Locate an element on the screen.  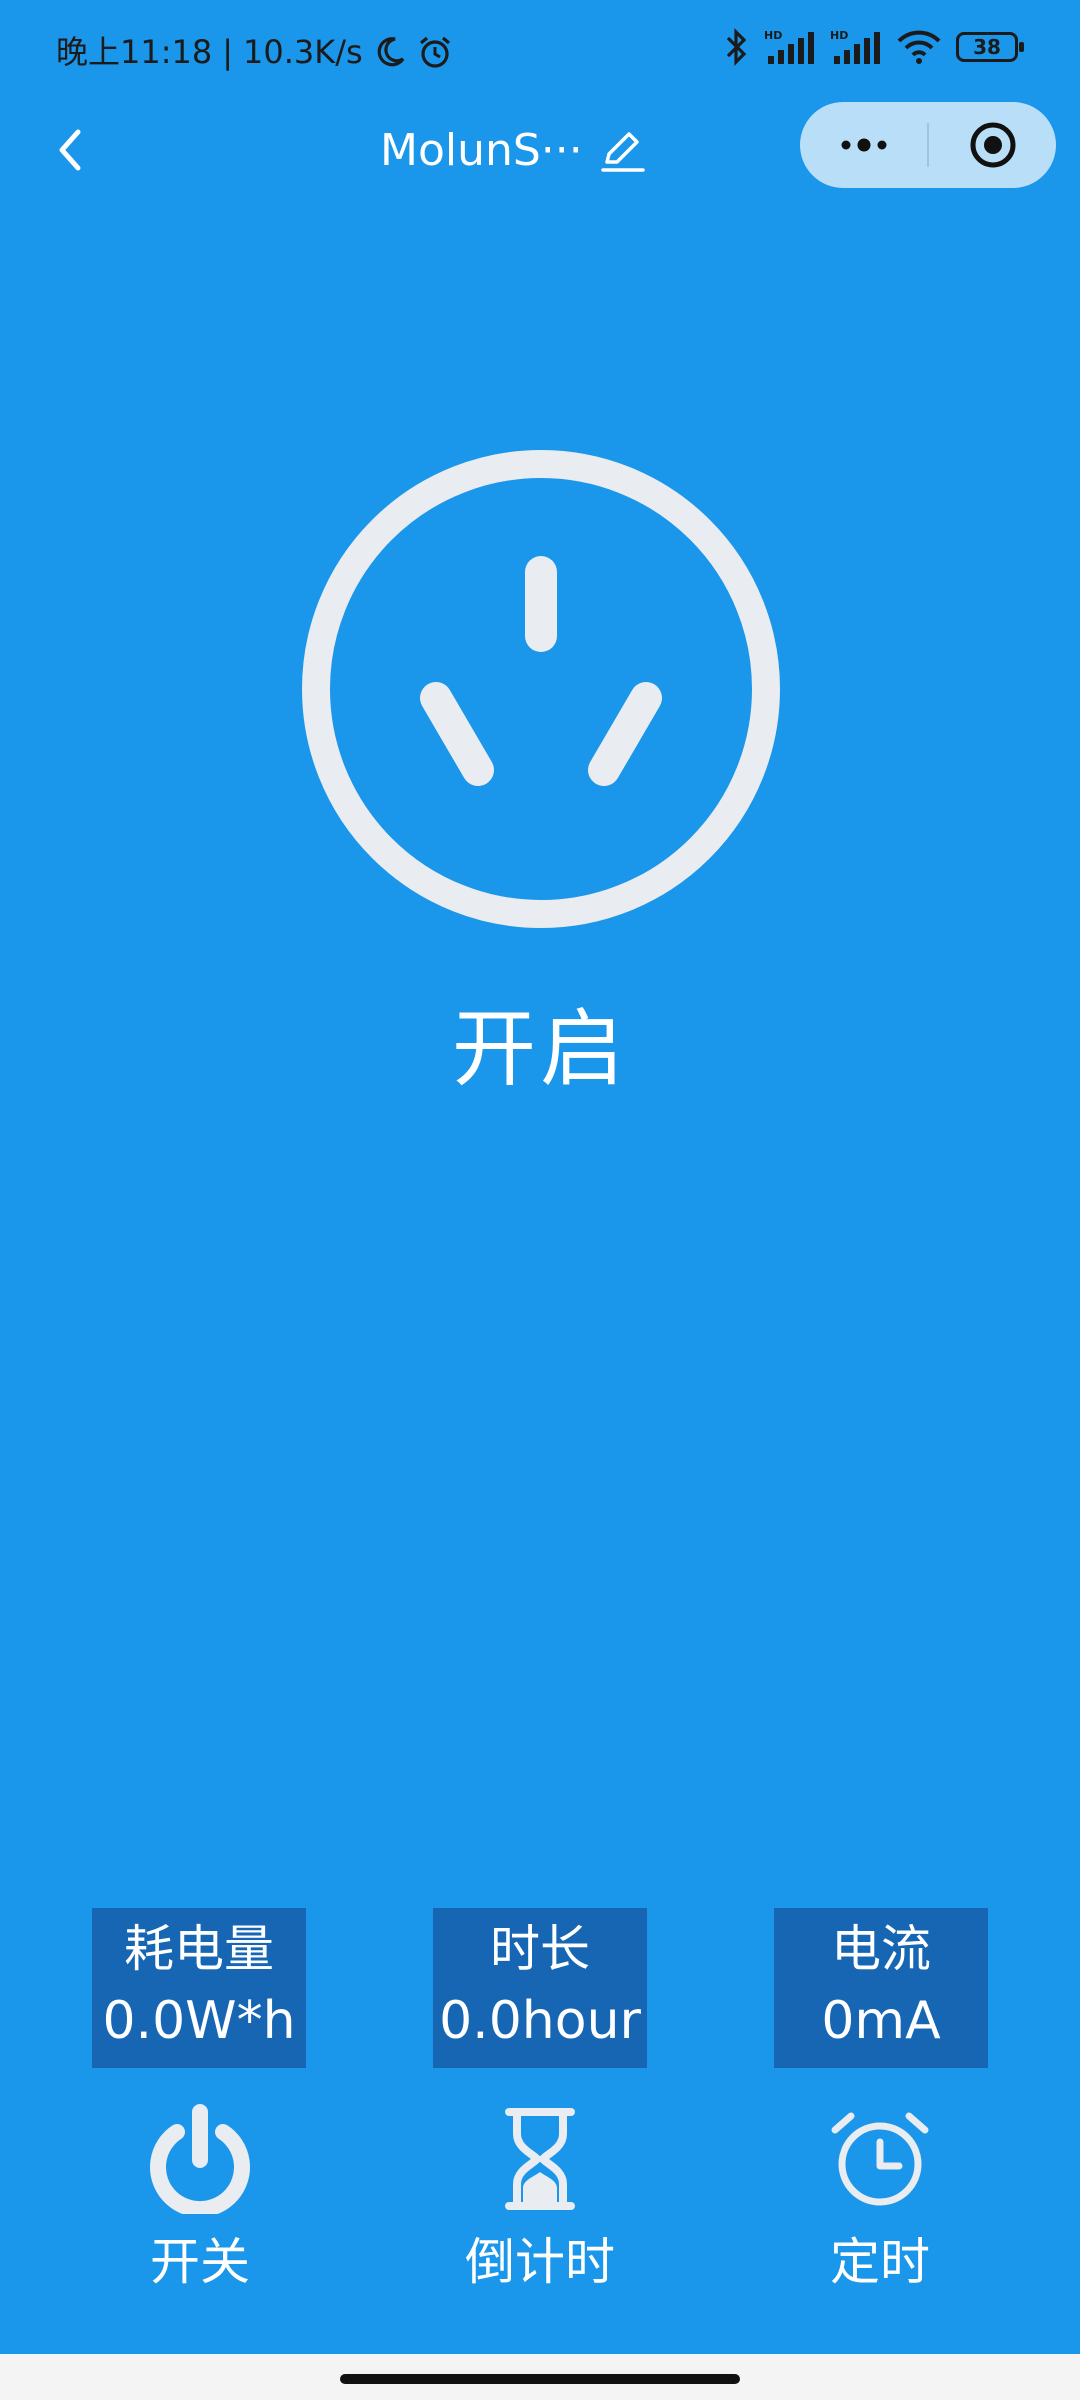
status-bar: 晚上11:18 | 10.3K/s HD HD 38 is located at coordinates (540, 50).